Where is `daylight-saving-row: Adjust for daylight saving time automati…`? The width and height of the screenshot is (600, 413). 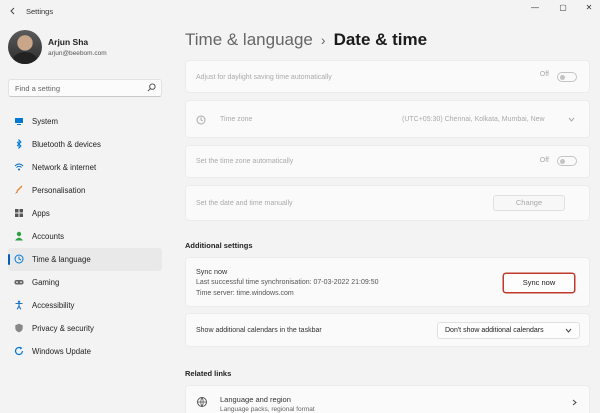
daylight-saving-row: Adjust for daylight saving time automati… is located at coordinates (387, 76).